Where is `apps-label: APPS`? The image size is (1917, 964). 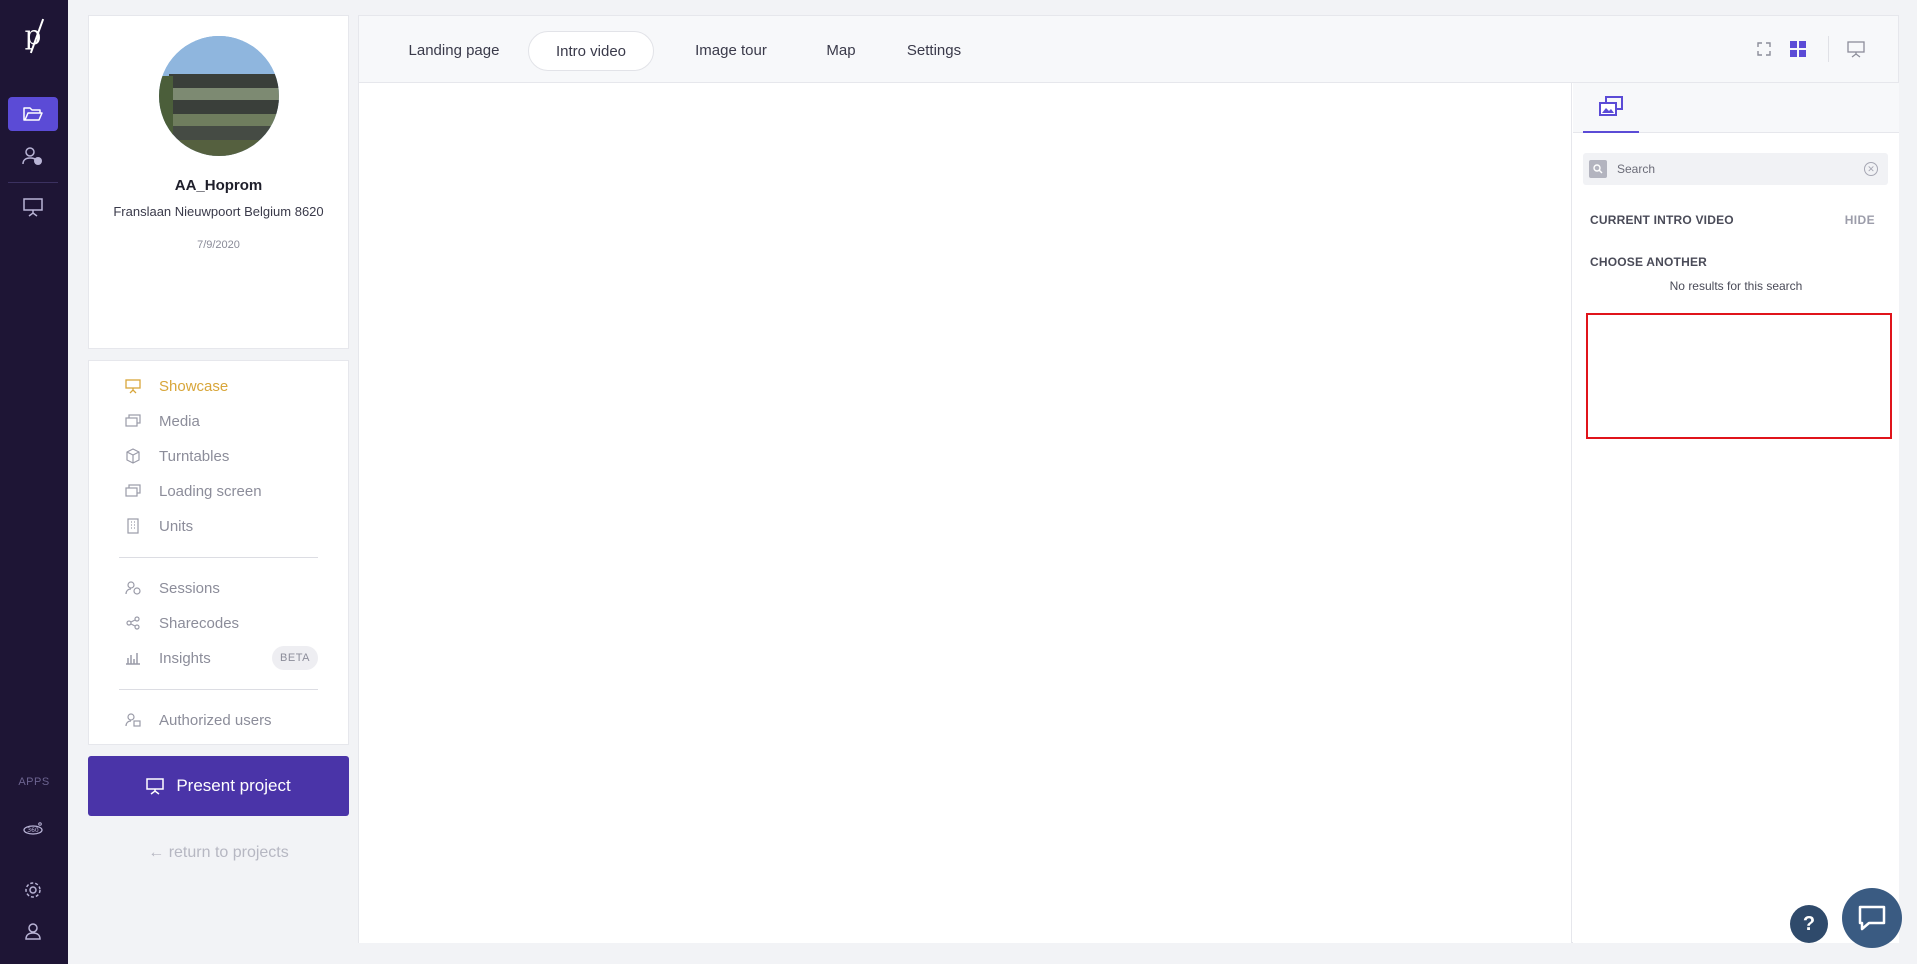 apps-label: APPS is located at coordinates (34, 782).